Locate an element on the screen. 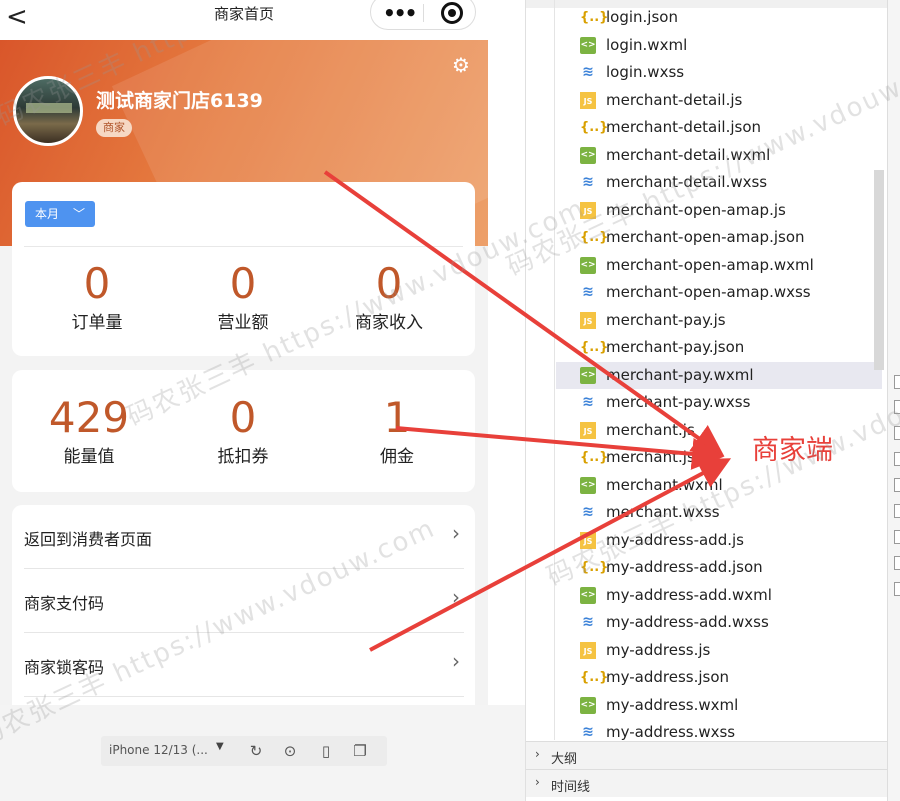 The height and width of the screenshot is (801, 900). stat-value: 0 is located at coordinates (97, 283).